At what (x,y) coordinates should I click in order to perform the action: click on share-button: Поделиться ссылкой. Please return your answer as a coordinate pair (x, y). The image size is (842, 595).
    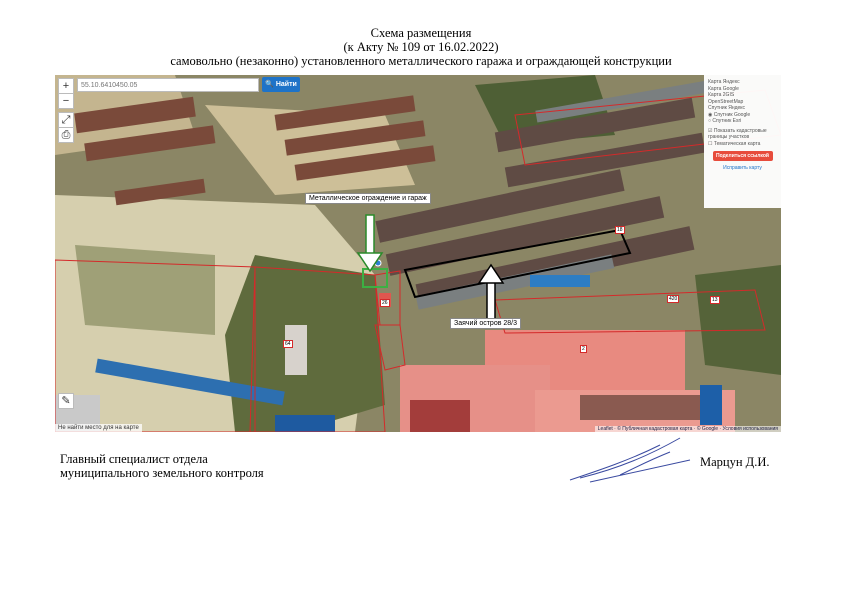
    Looking at the image, I should click on (742, 156).